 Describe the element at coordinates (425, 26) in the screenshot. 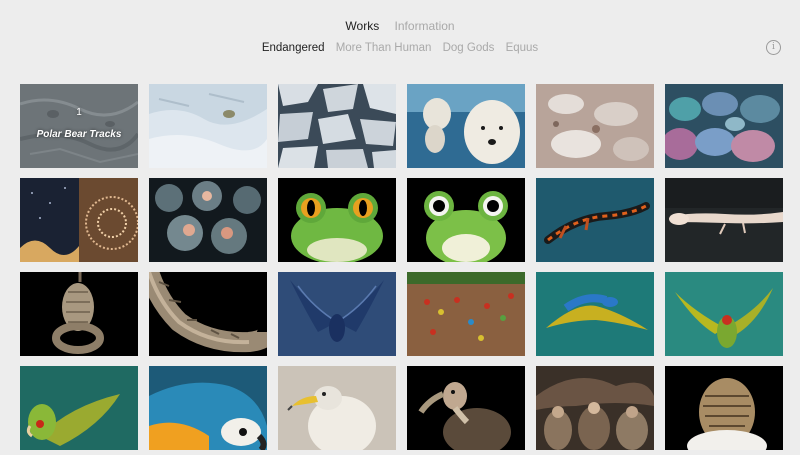

I see `nav-information: Information` at that location.